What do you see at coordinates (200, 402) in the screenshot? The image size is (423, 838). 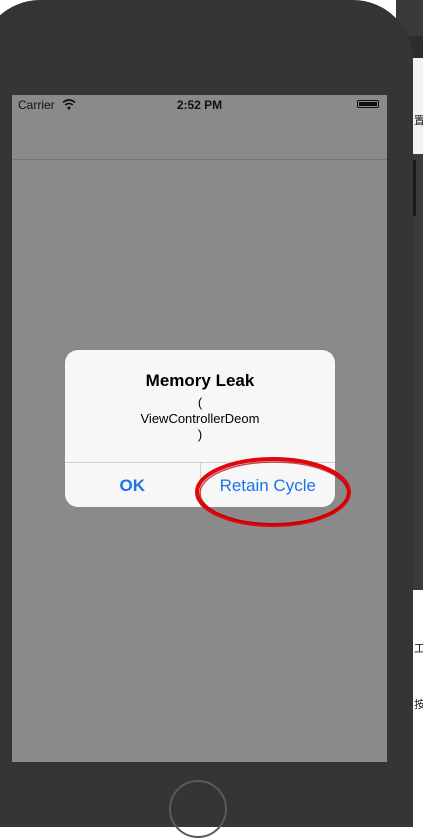 I see `alert-message-line: (` at bounding box center [200, 402].